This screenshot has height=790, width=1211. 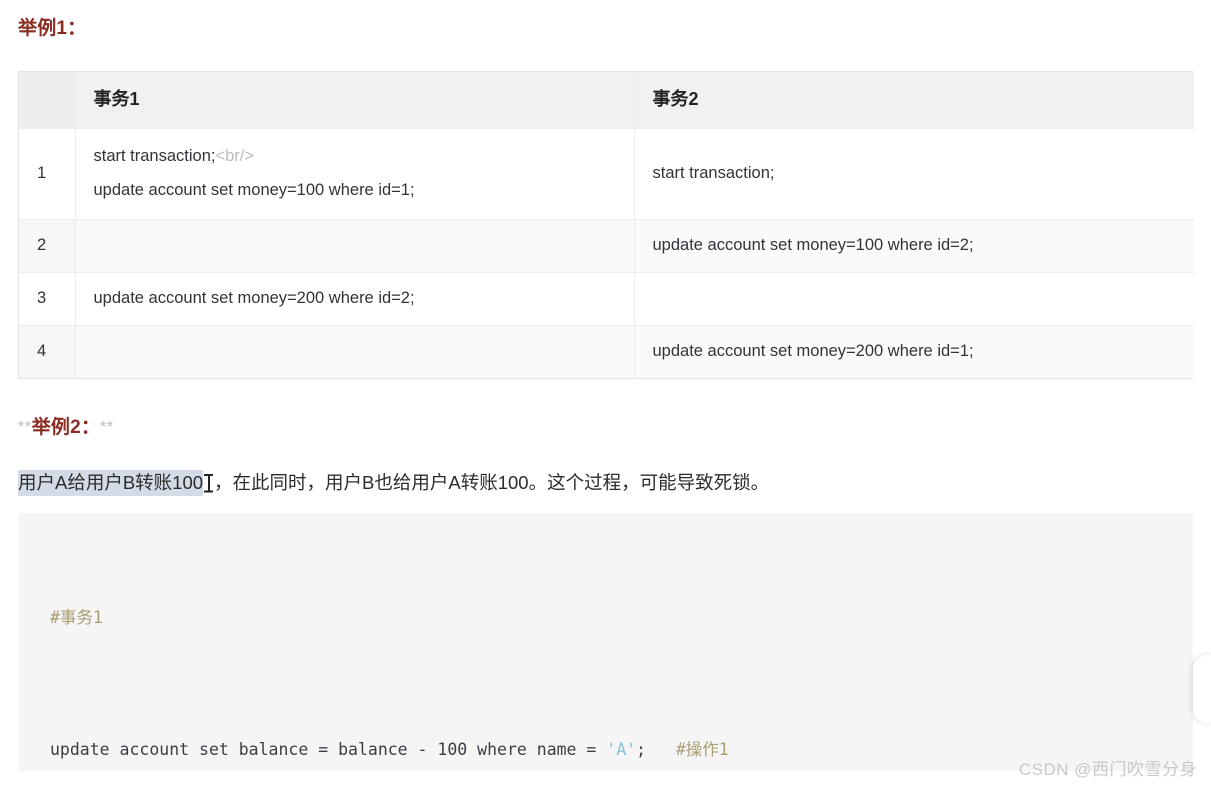 What do you see at coordinates (47, 246) in the screenshot?
I see `row-index-cell: 2` at bounding box center [47, 246].